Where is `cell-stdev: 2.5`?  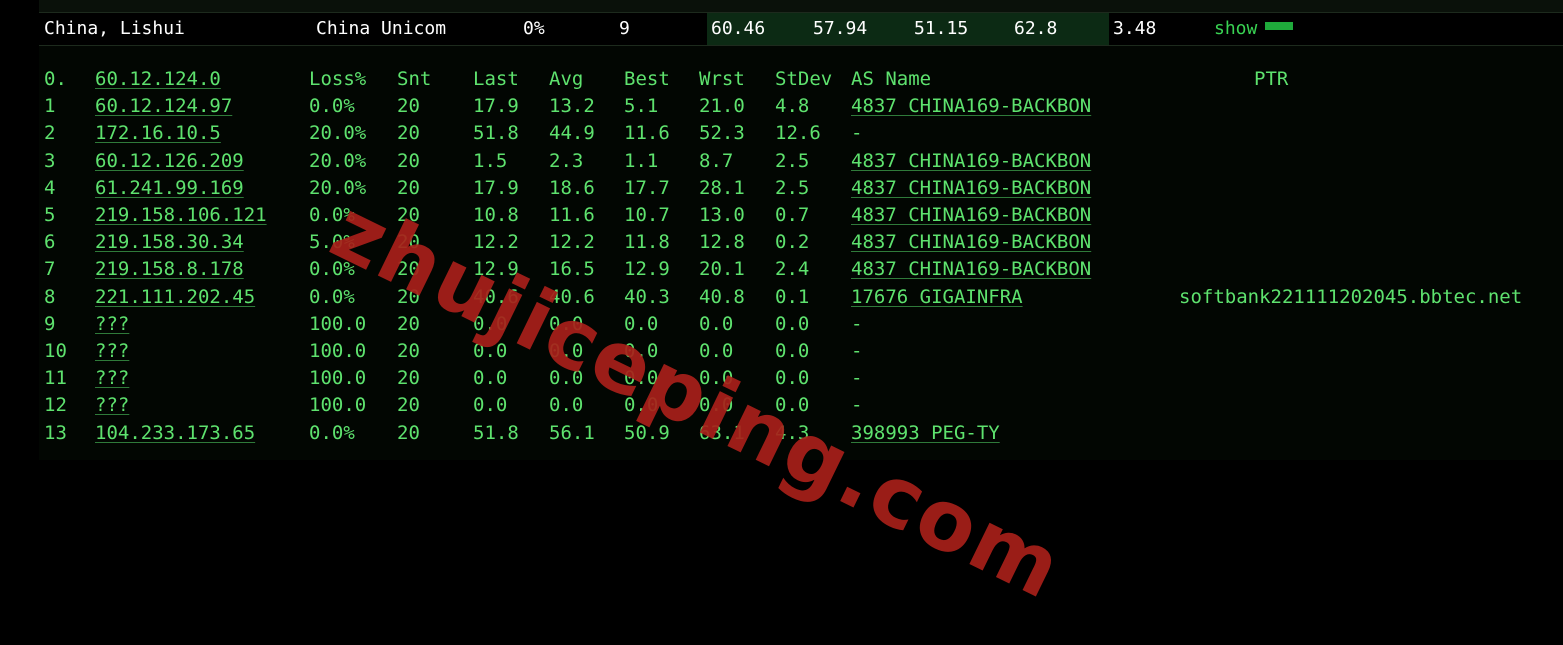 cell-stdev: 2.5 is located at coordinates (792, 187).